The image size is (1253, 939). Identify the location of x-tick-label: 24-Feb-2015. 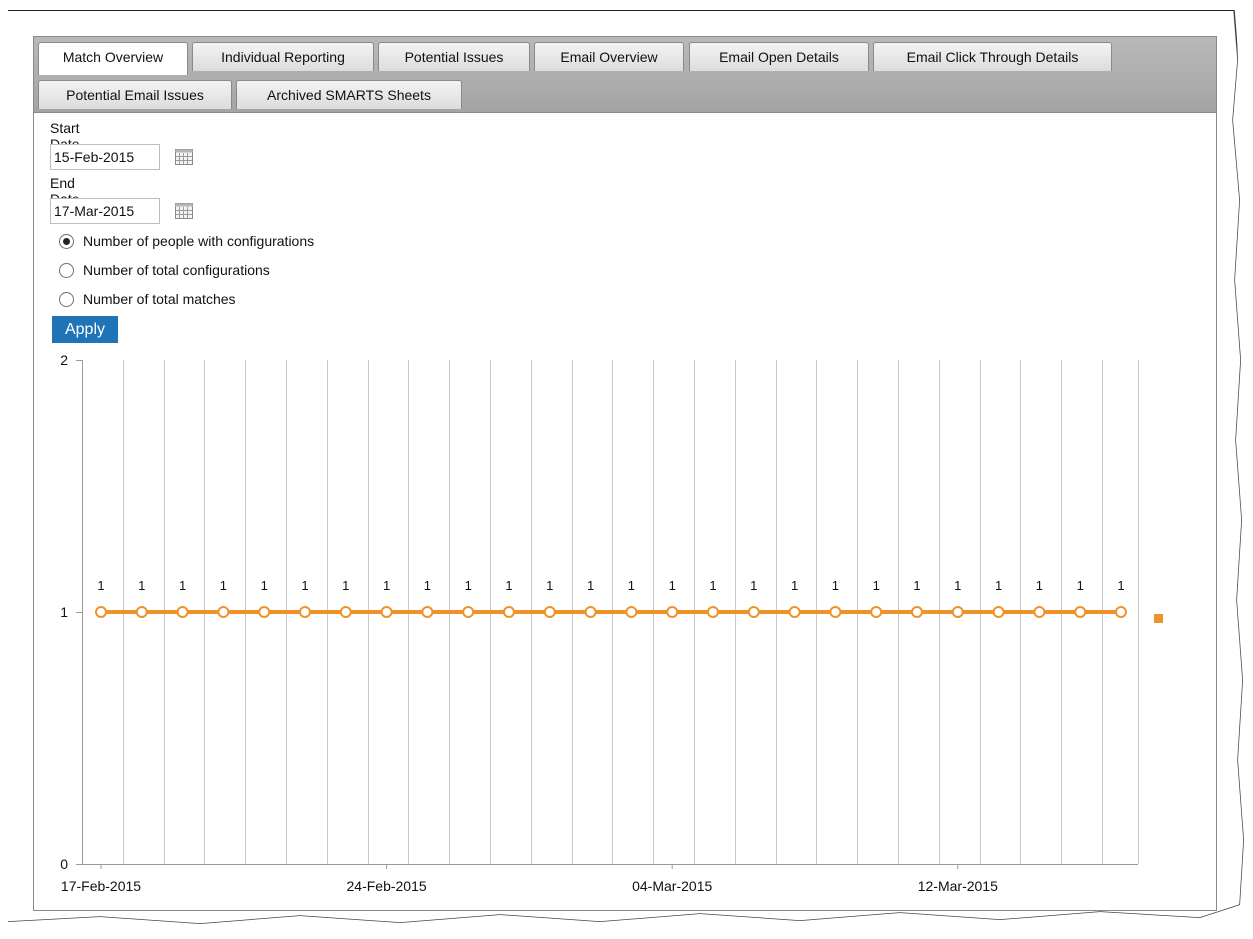
(387, 886).